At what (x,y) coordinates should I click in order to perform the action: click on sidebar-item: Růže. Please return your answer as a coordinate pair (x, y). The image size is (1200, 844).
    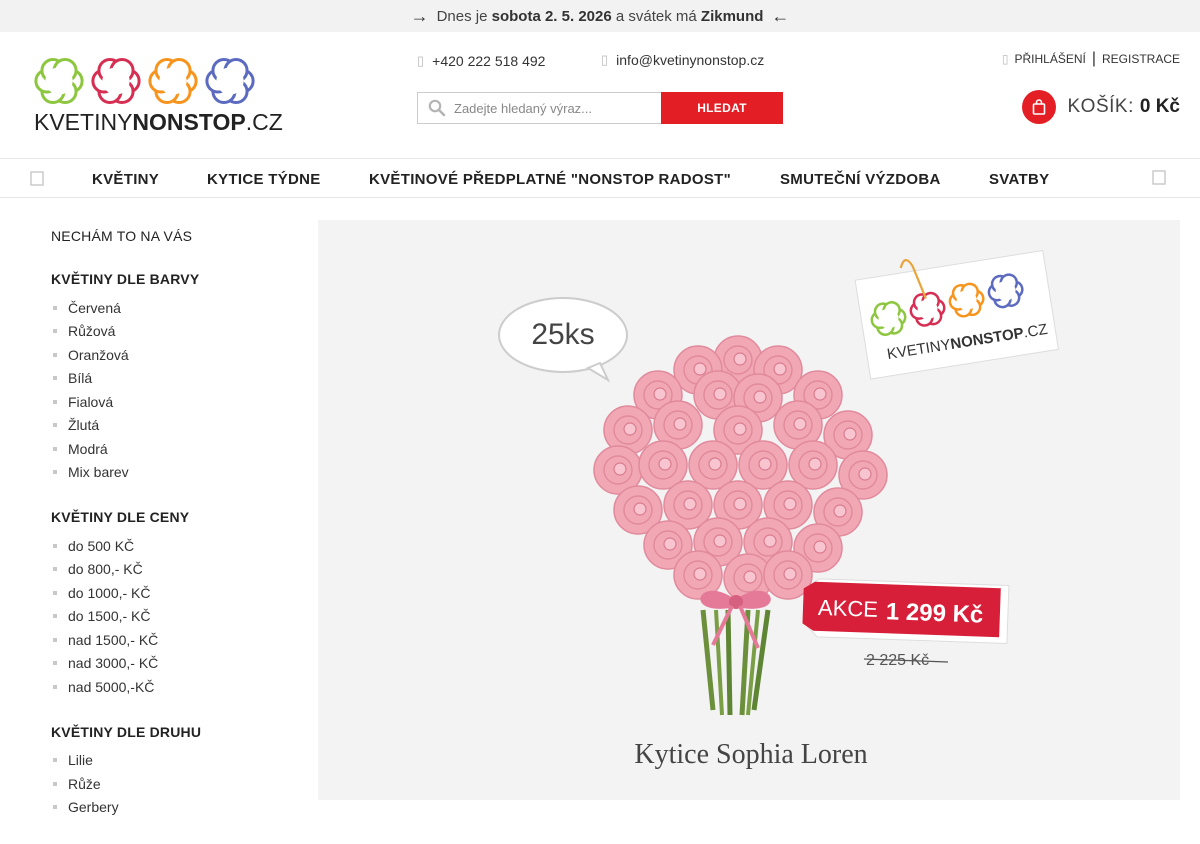
    Looking at the image, I should click on (171, 784).